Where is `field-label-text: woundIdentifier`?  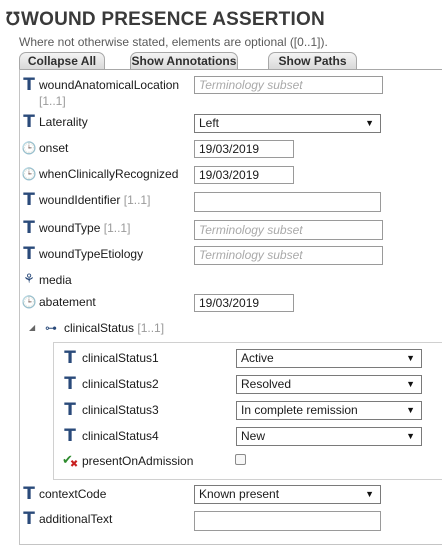 field-label-text: woundIdentifier is located at coordinates (80, 200).